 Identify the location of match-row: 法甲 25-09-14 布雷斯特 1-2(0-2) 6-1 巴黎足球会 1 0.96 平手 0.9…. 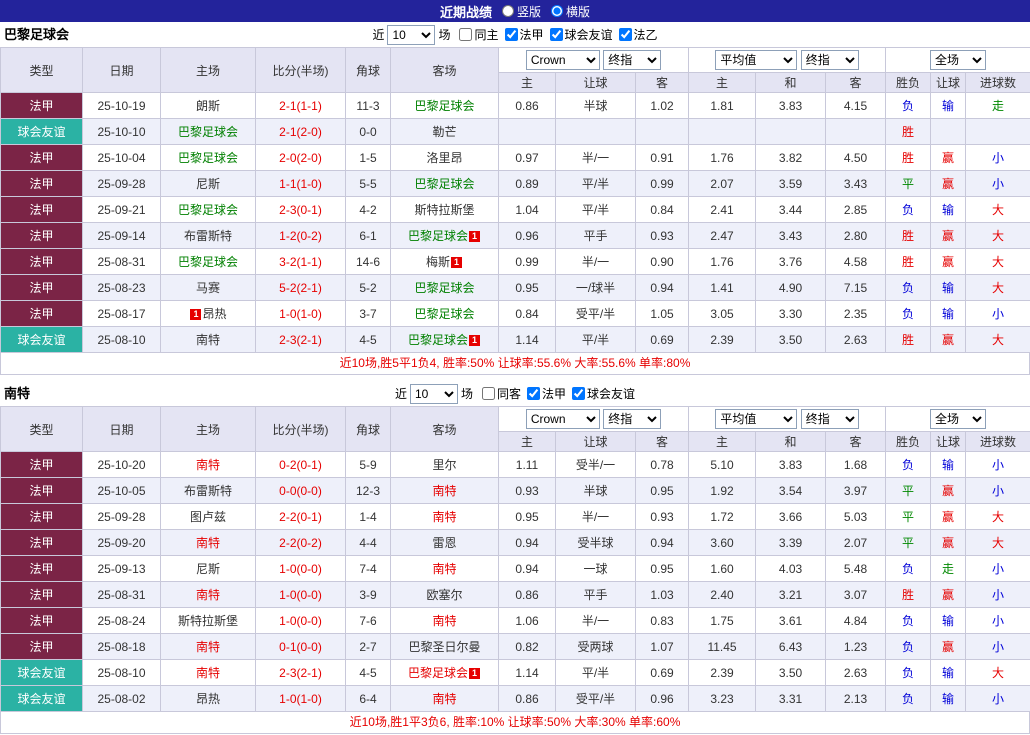
(515, 235).